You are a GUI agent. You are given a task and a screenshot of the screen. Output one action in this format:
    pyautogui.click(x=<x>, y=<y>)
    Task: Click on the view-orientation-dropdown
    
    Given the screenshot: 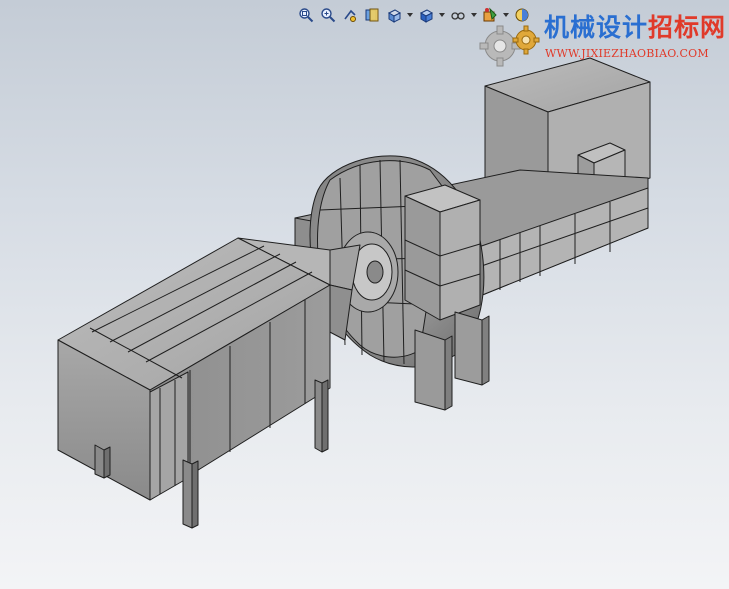 What is the action you would take?
    pyautogui.click(x=410, y=15)
    